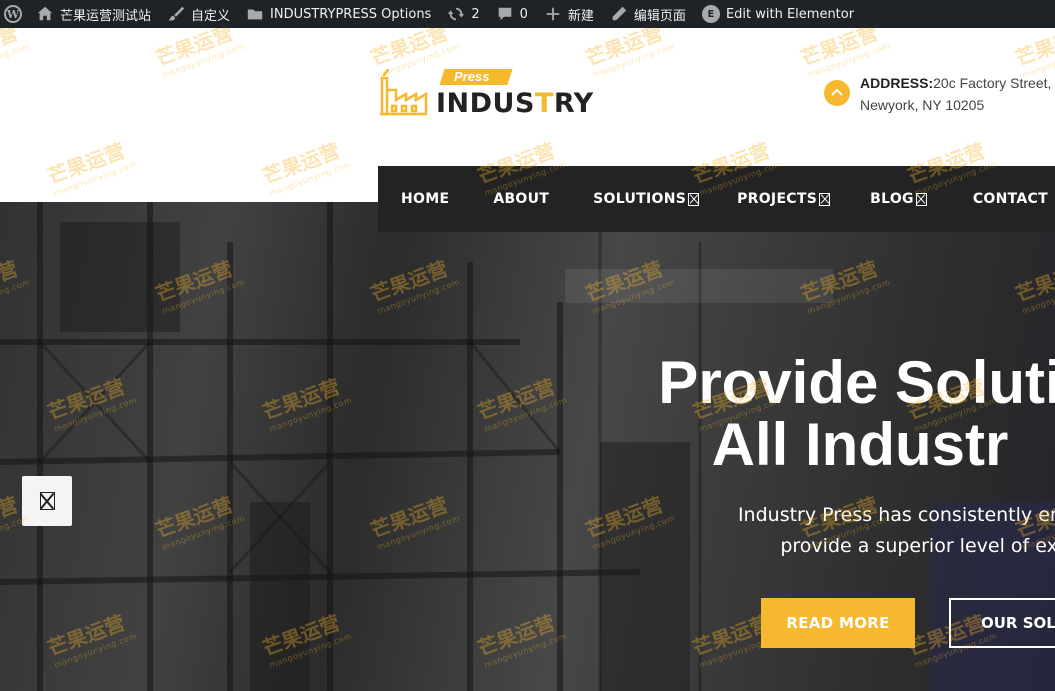  I want to click on side-panel-toggle, so click(47, 501).